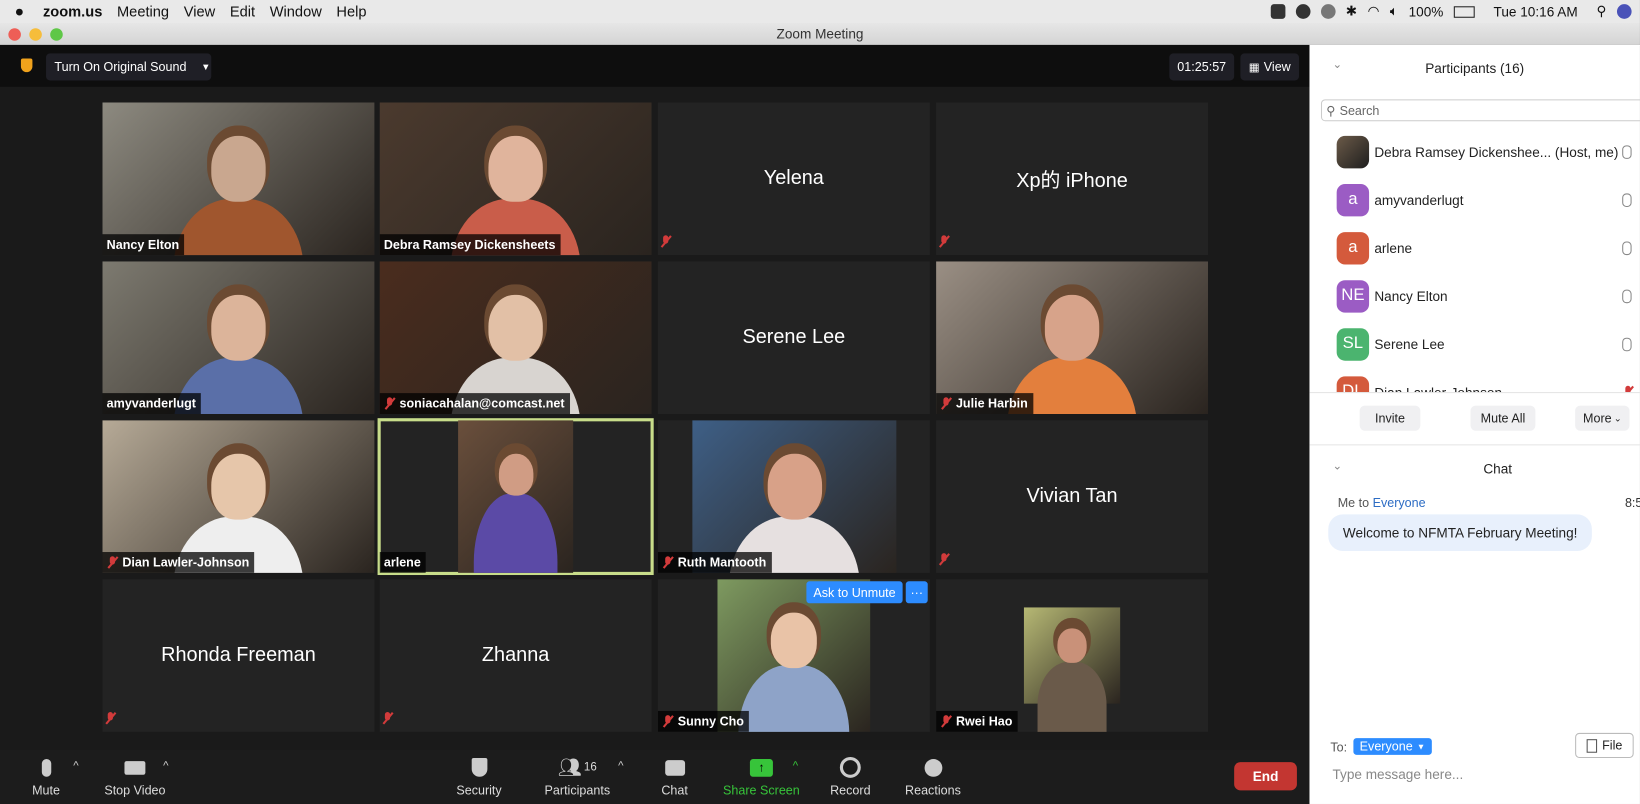 This screenshot has height=804, width=1640. I want to click on share-screen-label: Share Screen, so click(761, 790).